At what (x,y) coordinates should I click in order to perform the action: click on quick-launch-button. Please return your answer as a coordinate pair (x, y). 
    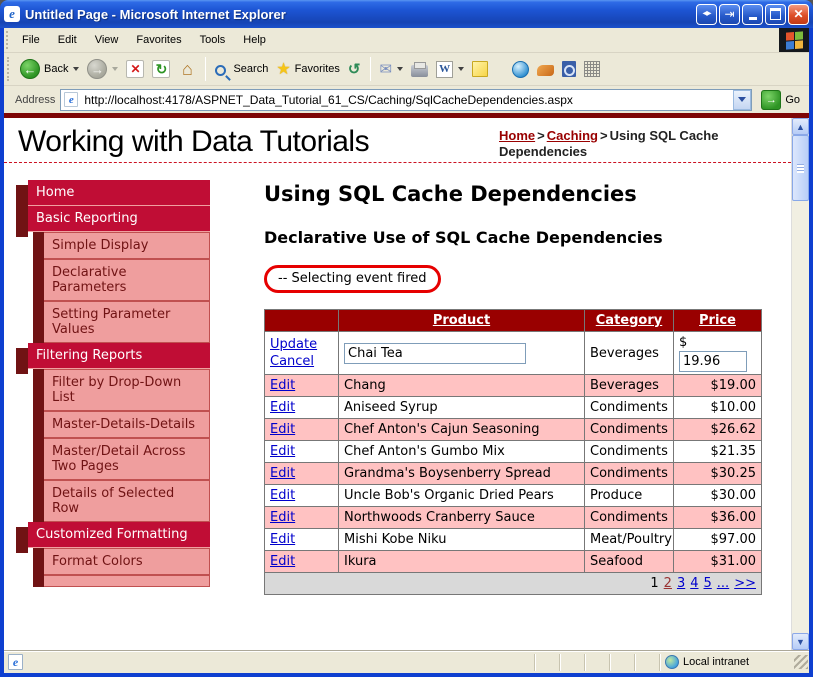
    Looking at the image, I should click on (545, 69).